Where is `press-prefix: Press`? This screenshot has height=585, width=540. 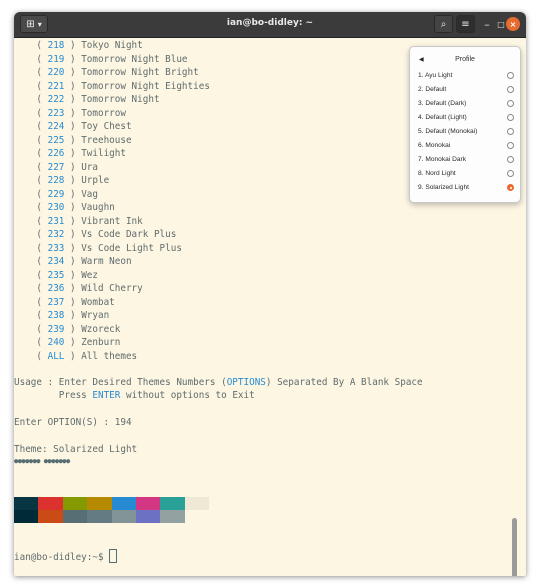 press-prefix: Press is located at coordinates (53, 395).